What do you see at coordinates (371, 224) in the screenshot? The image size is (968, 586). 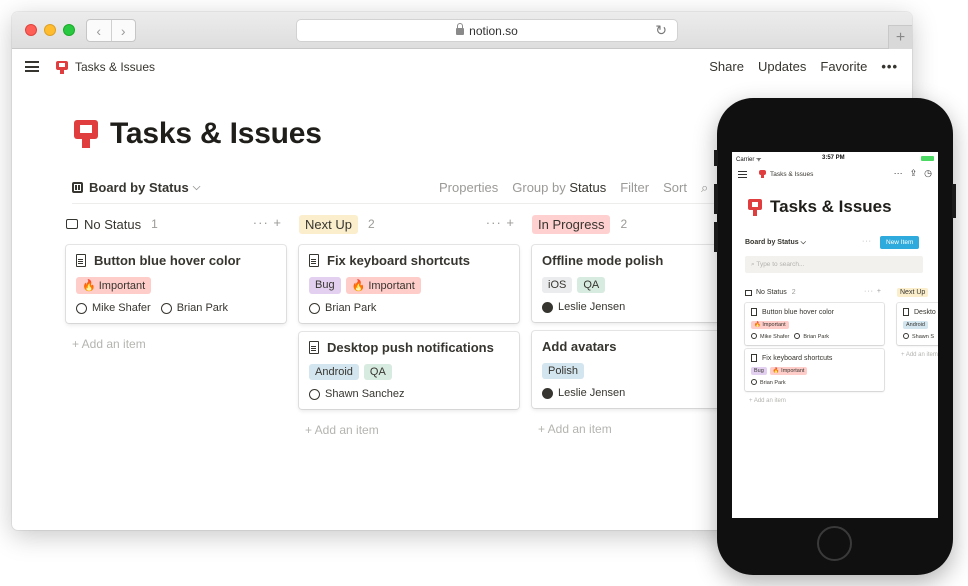 I see `column-count: 2` at bounding box center [371, 224].